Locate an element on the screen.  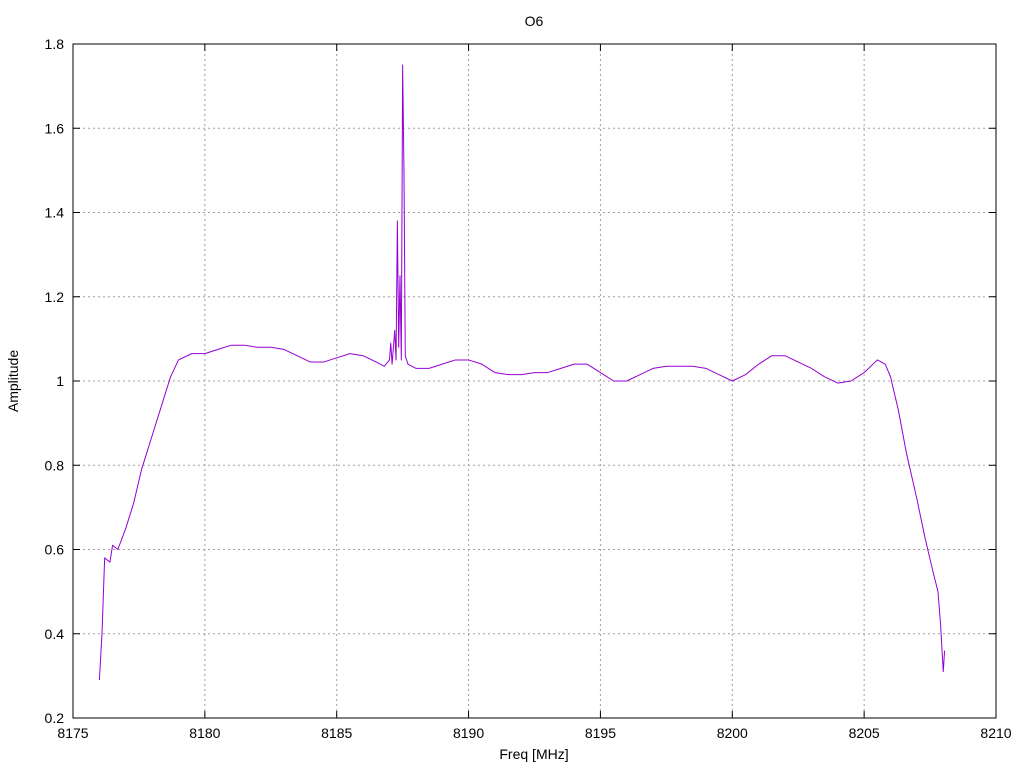
x-tick-label: 8180 is located at coordinates (204, 733).